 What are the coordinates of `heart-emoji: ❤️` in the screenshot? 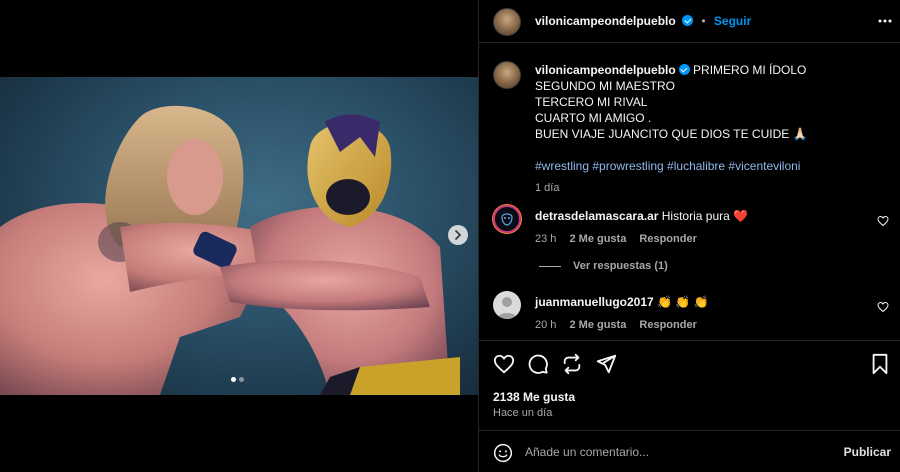 It's located at (741, 216).